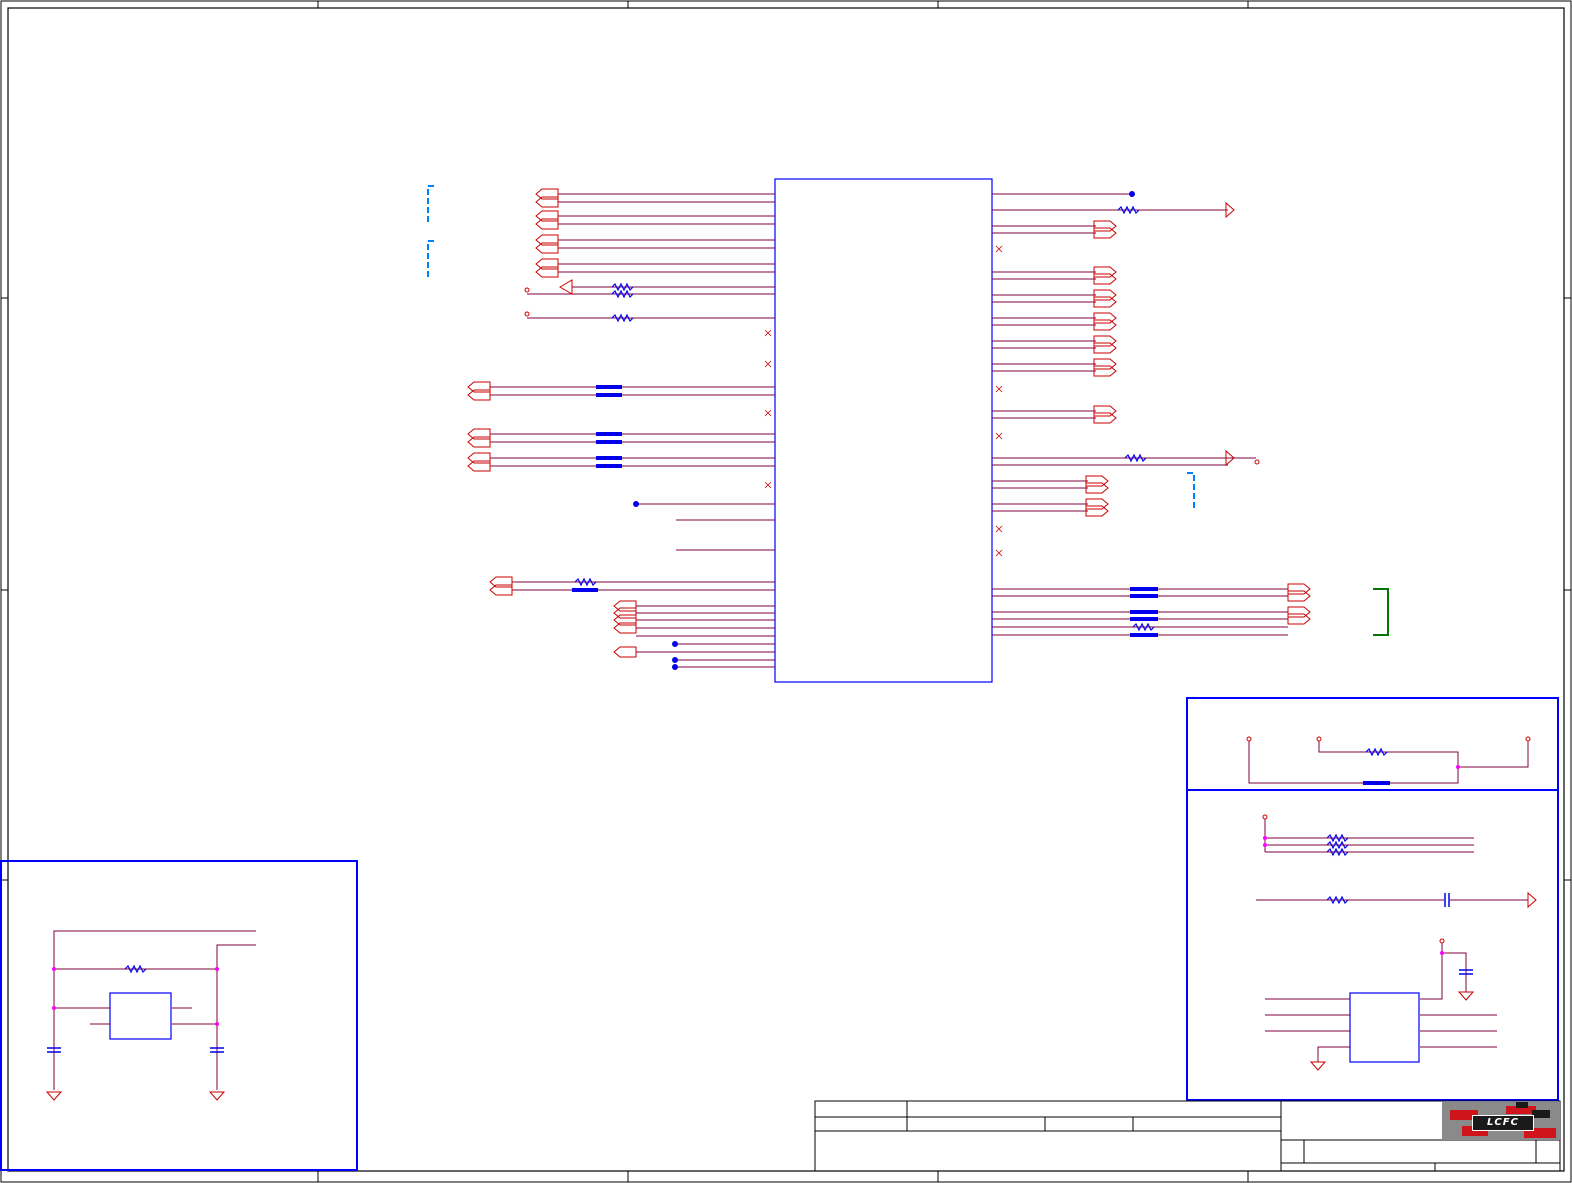 The width and height of the screenshot is (1572, 1183). What do you see at coordinates (1132, 194) in the screenshot?
I see `right-junction` at bounding box center [1132, 194].